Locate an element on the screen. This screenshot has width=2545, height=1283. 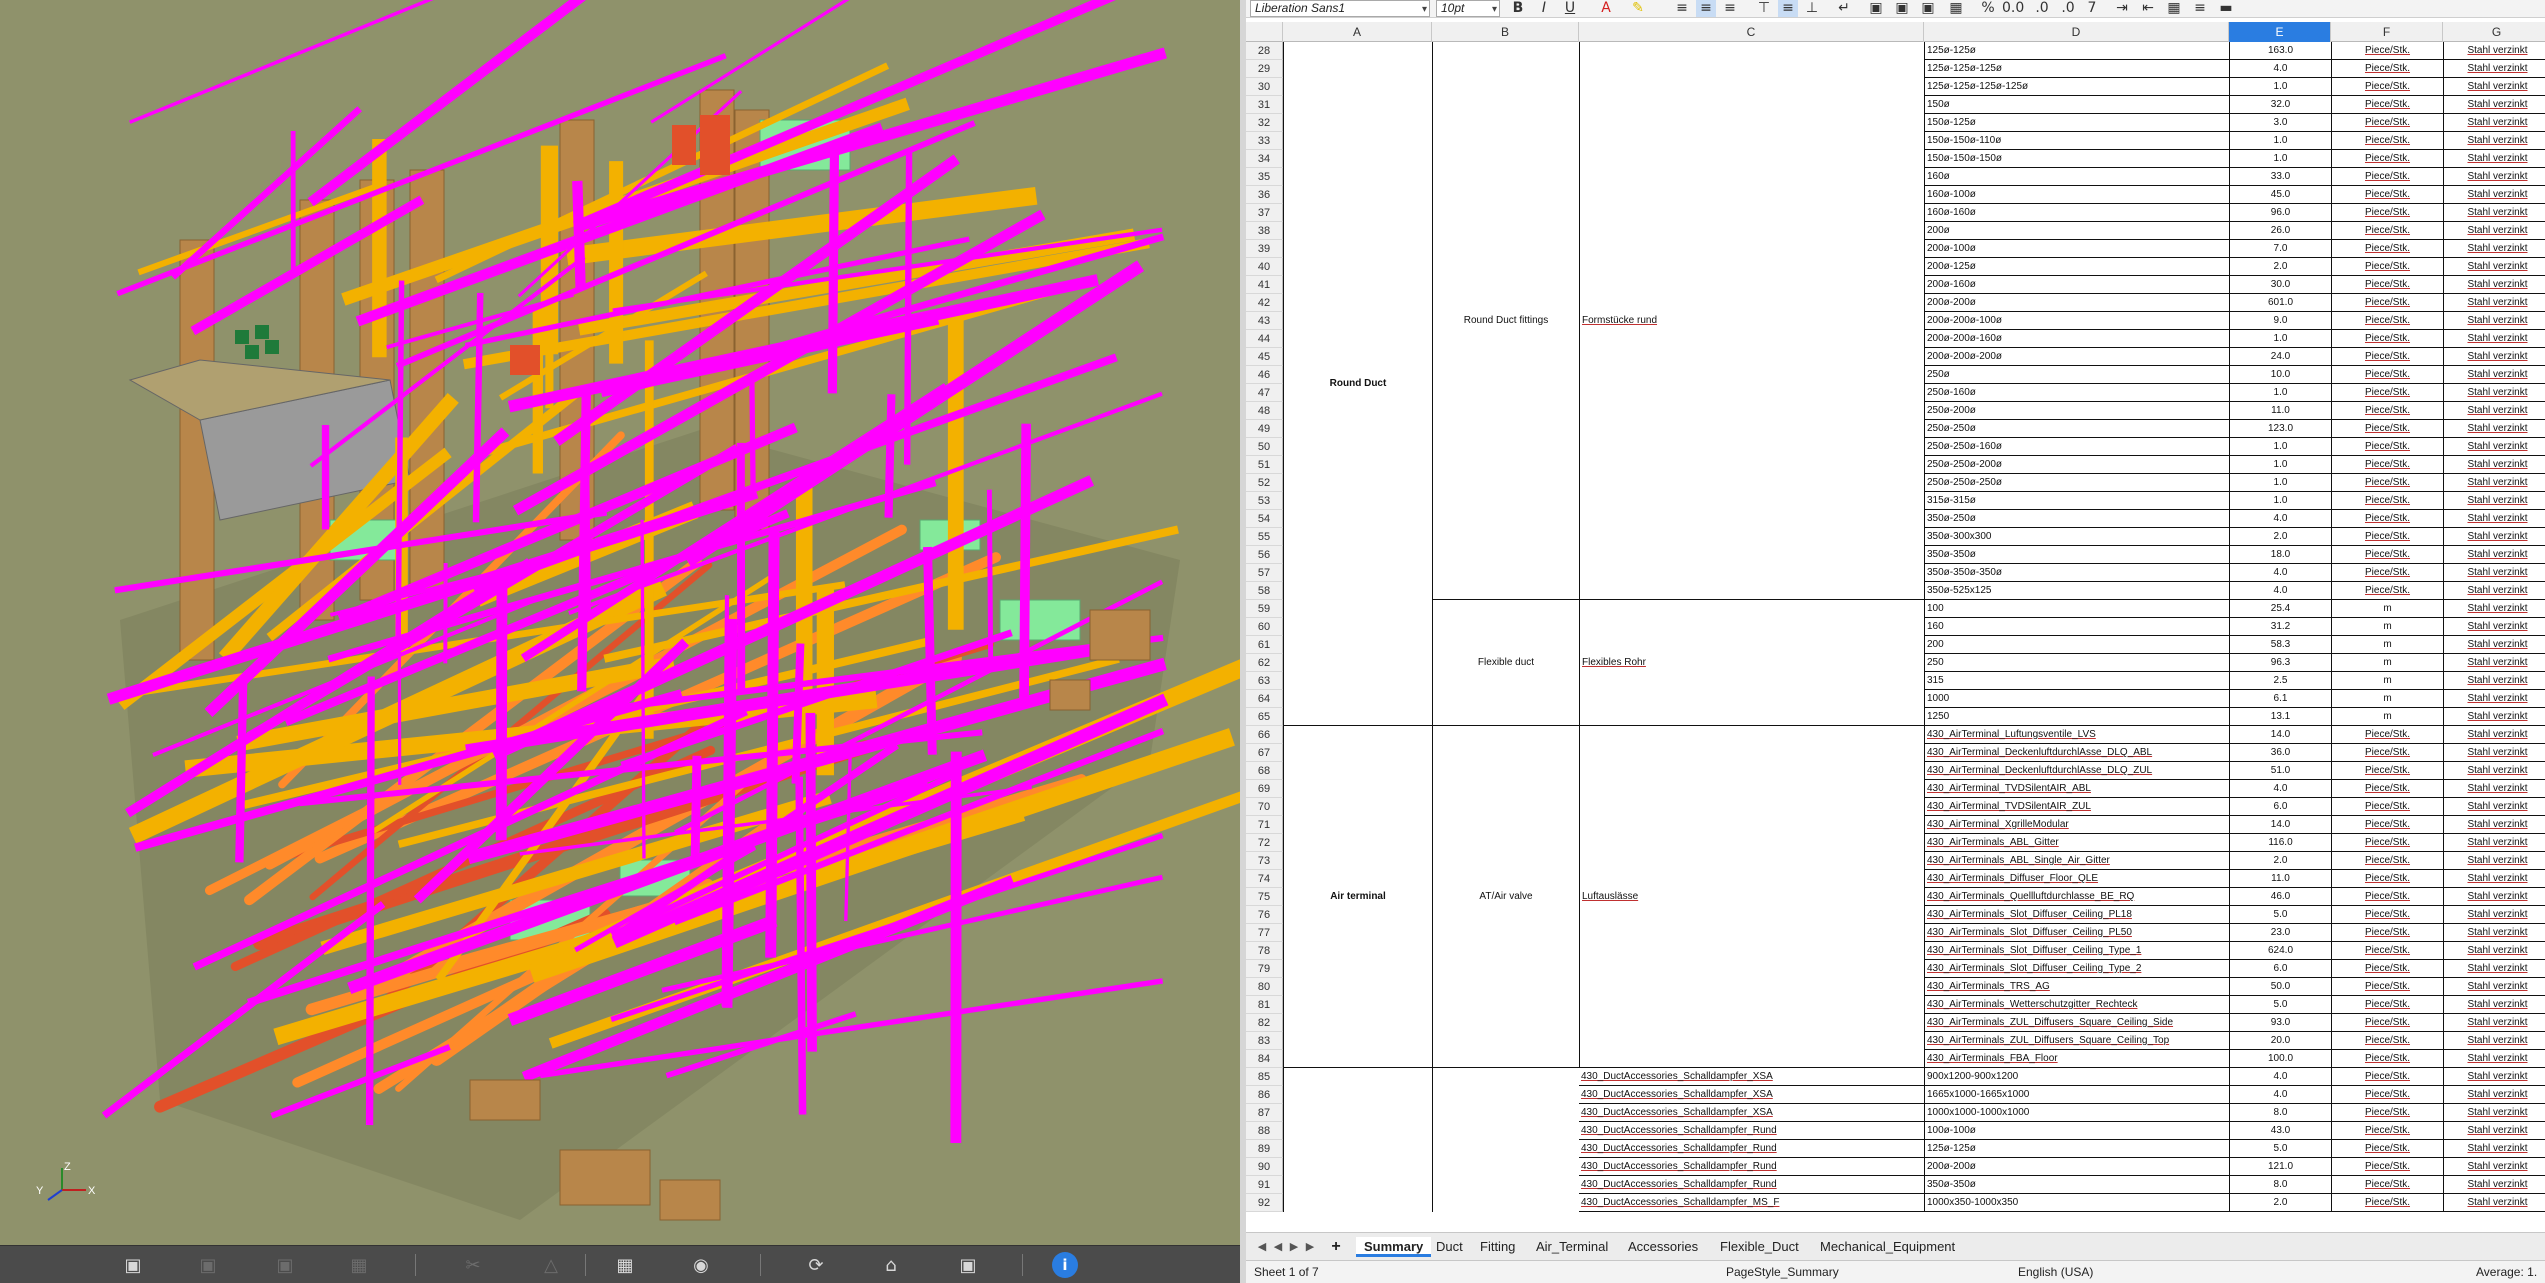
cell-d: 200ø is located at coordinates (2076, 231).